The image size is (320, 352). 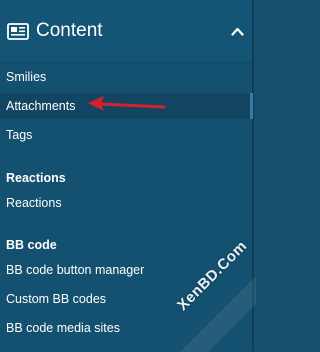 I want to click on red-arrow-icon, so click(x=127, y=103).